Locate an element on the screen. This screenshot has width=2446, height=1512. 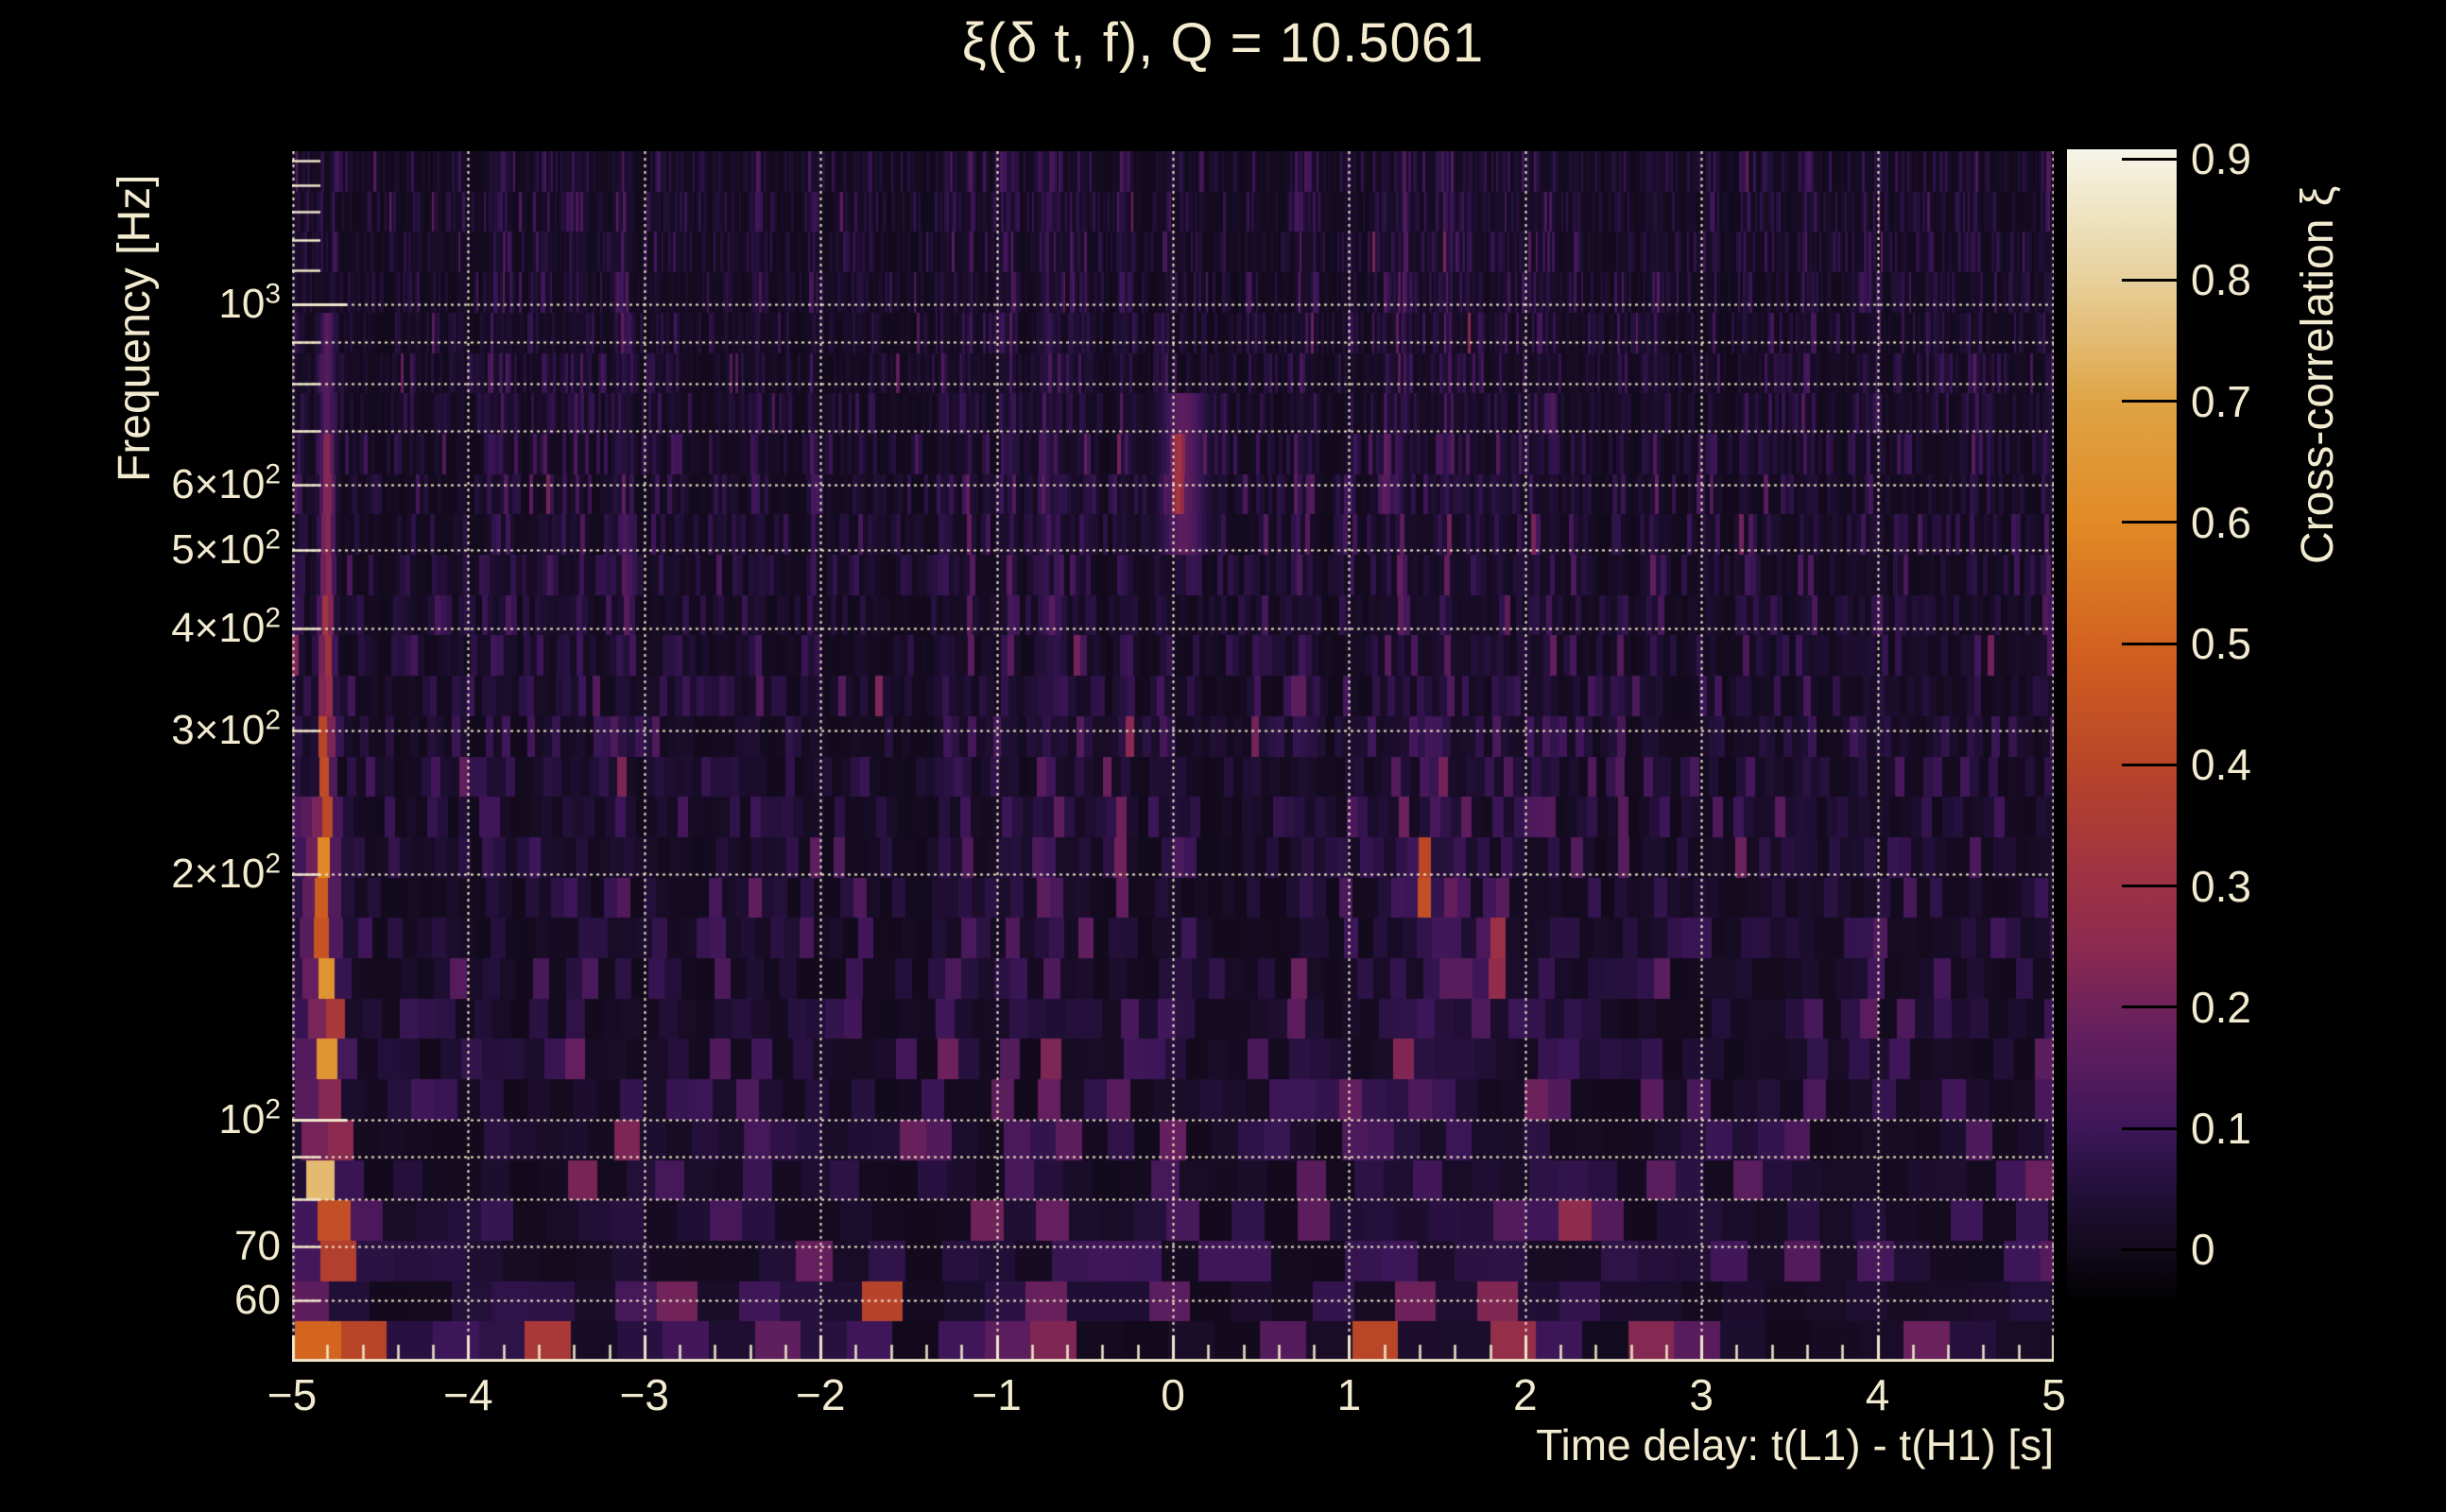
colorbar-tick-label: 0 is located at coordinates (2203, 1250).